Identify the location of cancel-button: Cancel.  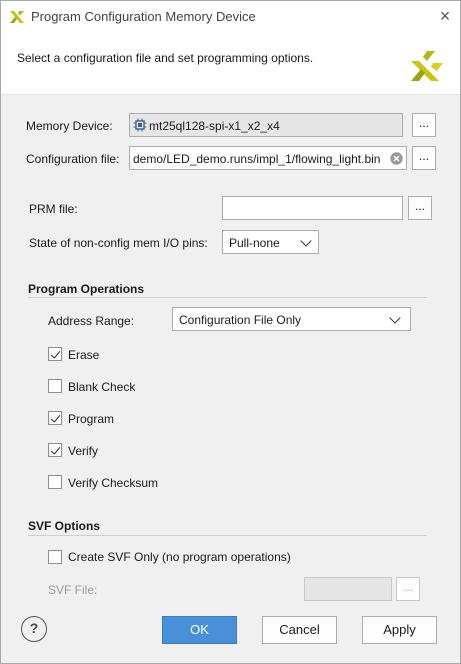
(299, 630).